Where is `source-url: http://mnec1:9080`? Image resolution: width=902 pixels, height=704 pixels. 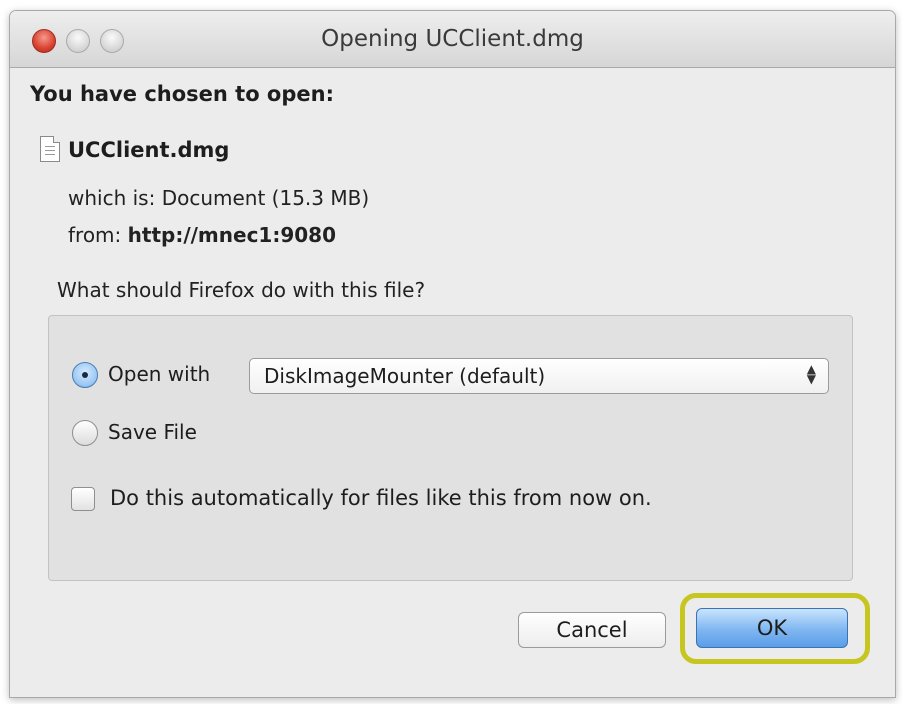
source-url: http://mnec1:9080 is located at coordinates (231, 235).